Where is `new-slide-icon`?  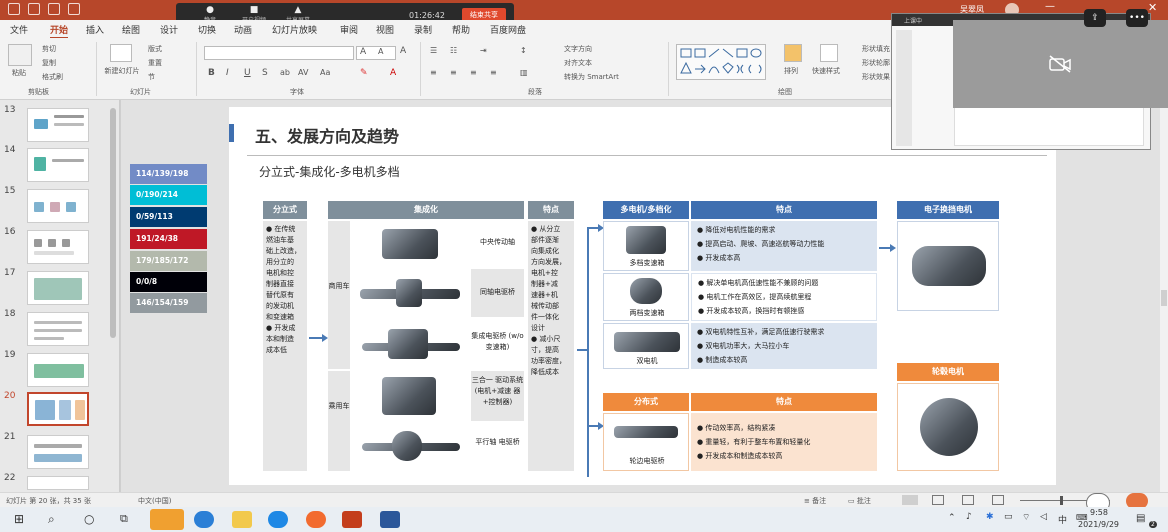 new-slide-icon is located at coordinates (121, 53).